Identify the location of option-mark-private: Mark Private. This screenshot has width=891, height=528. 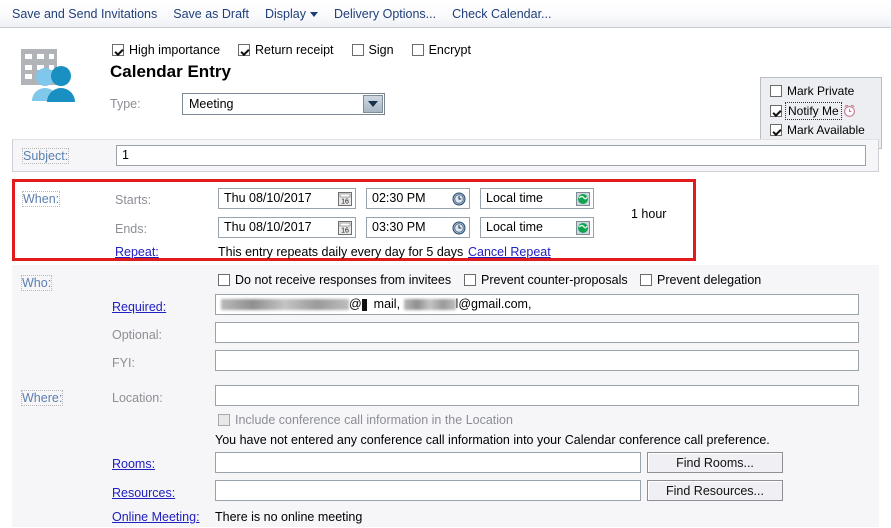
(825, 91).